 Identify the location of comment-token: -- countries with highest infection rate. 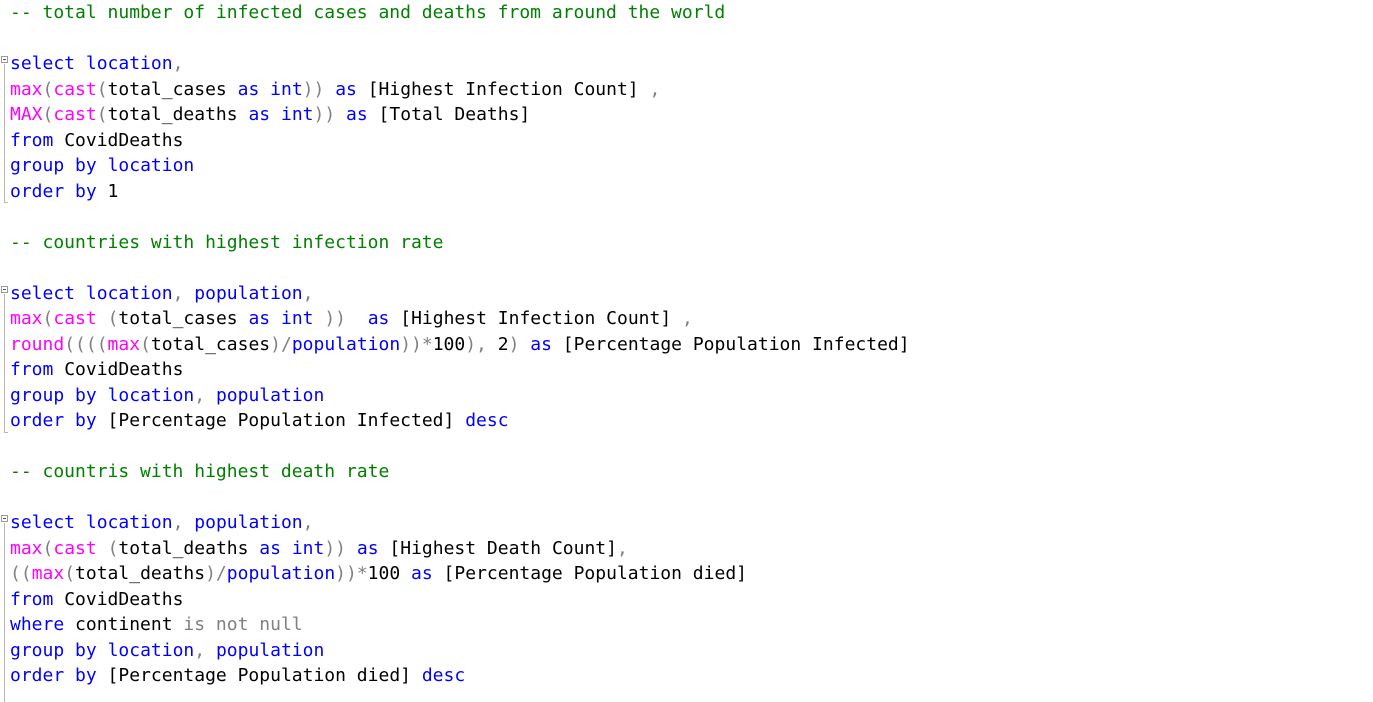
(227, 242).